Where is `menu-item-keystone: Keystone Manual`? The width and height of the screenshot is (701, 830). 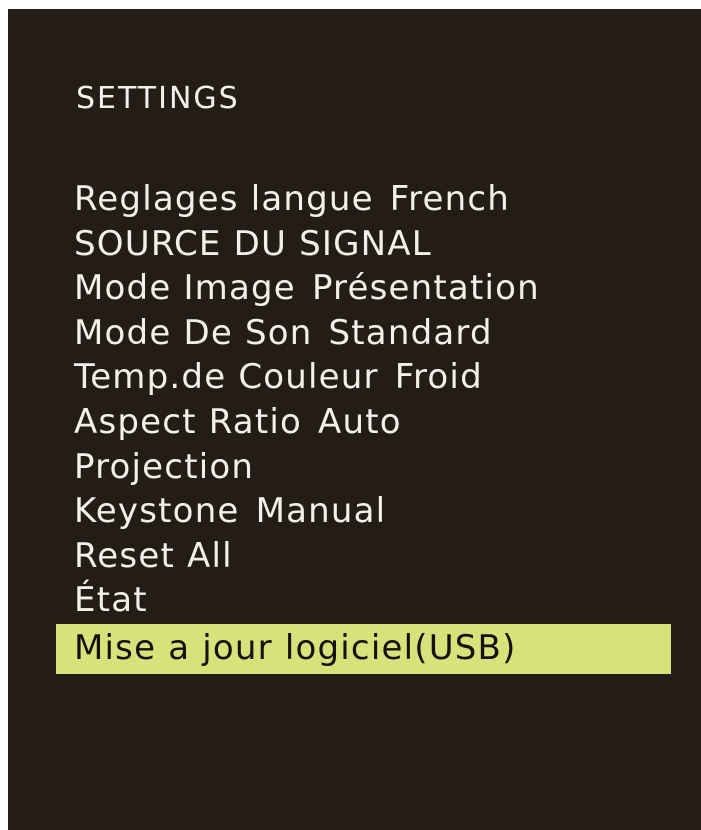 menu-item-keystone: Keystone Manual is located at coordinates (354, 511).